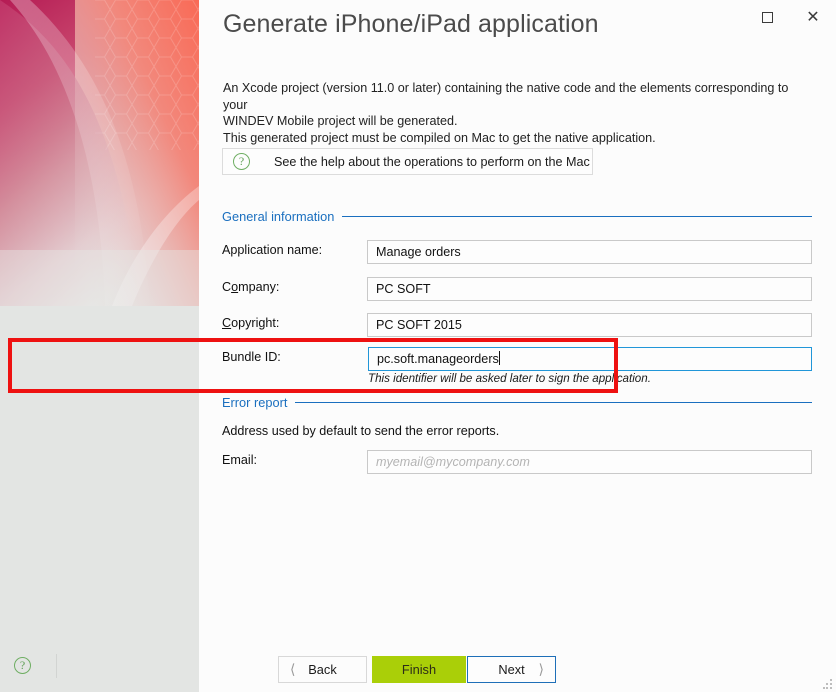 The image size is (836, 692). I want to click on field-row-company: Company: PC SOFT, so click(517, 289).